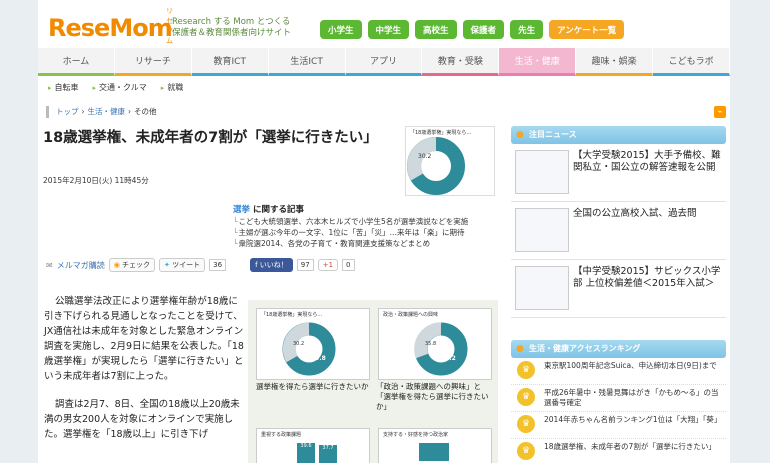 Image resolution: width=770 pixels, height=463 pixels. What do you see at coordinates (615, 62) in the screenshot?
I see `nav-hobby: 趣味・娯楽` at bounding box center [615, 62].